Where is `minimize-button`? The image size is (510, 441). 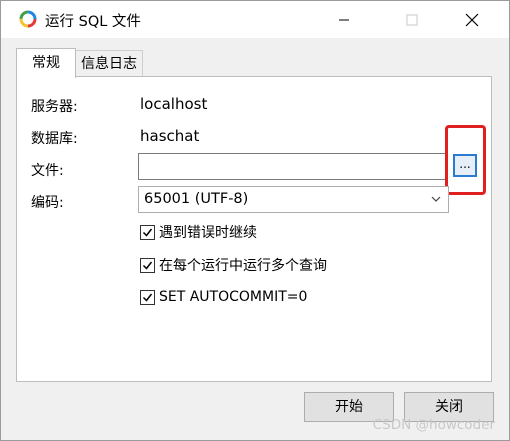 minimize-button is located at coordinates (344, 19).